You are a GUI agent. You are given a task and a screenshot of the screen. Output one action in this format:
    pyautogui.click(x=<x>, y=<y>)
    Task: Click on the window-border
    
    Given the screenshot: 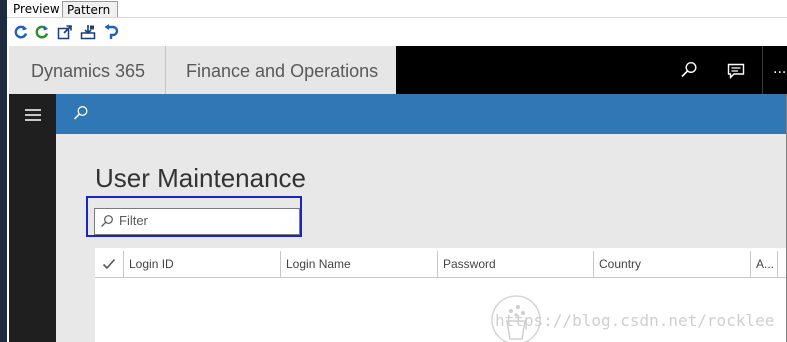 What is the action you would take?
    pyautogui.click(x=3, y=171)
    